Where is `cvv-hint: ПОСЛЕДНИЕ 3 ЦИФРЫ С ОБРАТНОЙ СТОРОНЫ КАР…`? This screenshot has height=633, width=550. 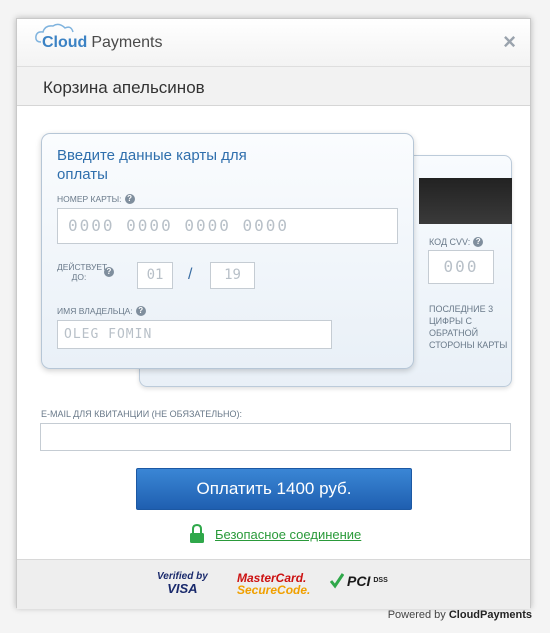
cvv-hint: ПОСЛЕДНИЕ 3 ЦИФРЫ С ОБРАТНОЙ СТОРОНЫ КАР… is located at coordinates (468, 327).